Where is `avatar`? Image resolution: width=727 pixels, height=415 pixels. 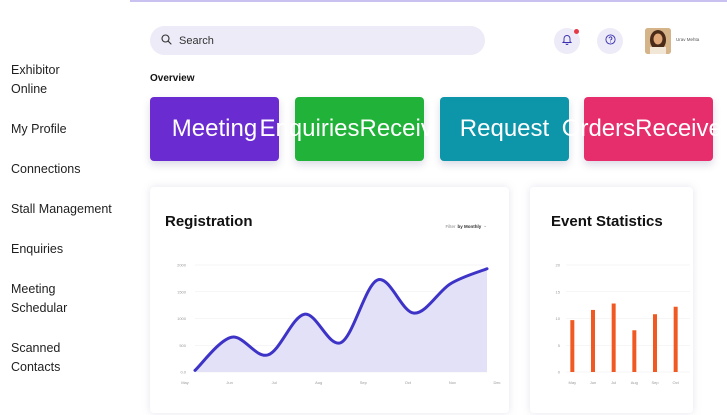 avatar is located at coordinates (658, 41).